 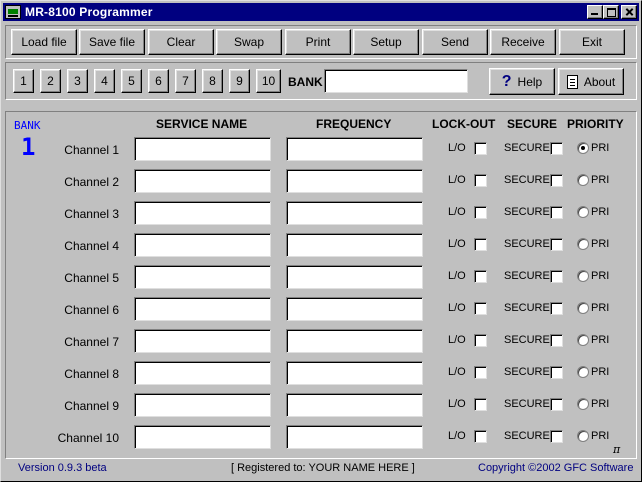 What do you see at coordinates (323, 468) in the screenshot?
I see `registered-text: [ Registered to: YOUR NAME HERE ]` at bounding box center [323, 468].